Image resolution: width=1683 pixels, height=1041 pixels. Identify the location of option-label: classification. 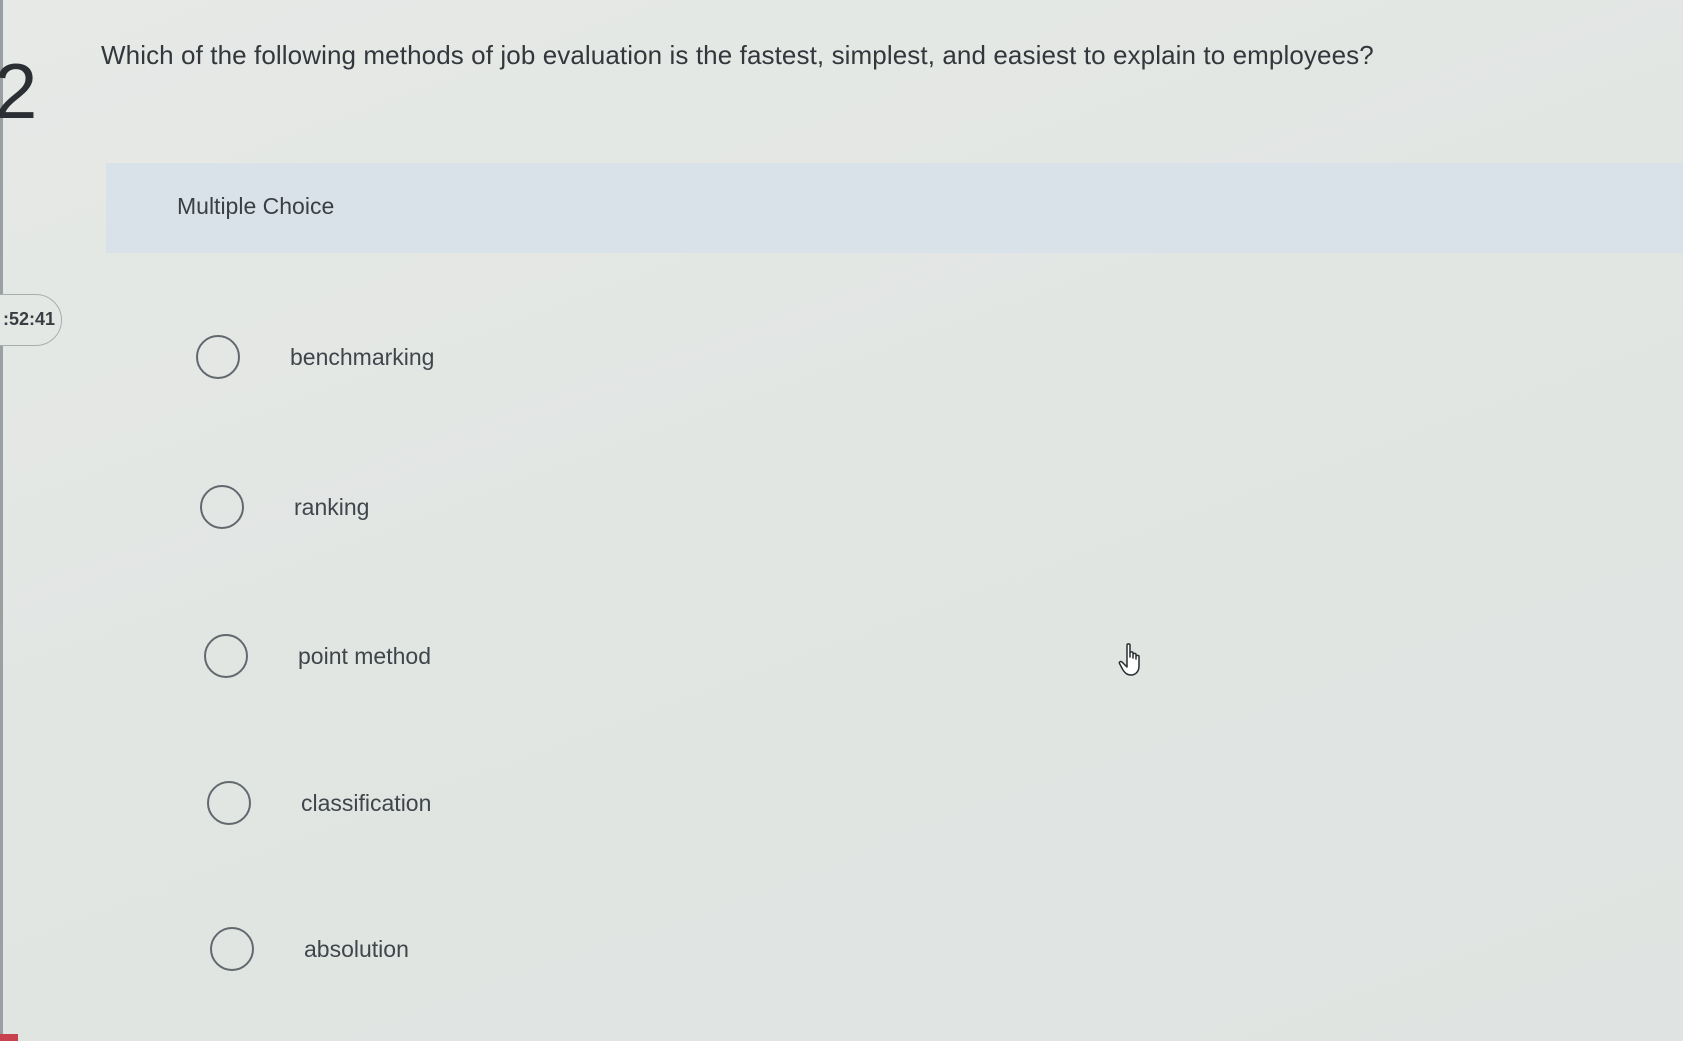
(366, 802).